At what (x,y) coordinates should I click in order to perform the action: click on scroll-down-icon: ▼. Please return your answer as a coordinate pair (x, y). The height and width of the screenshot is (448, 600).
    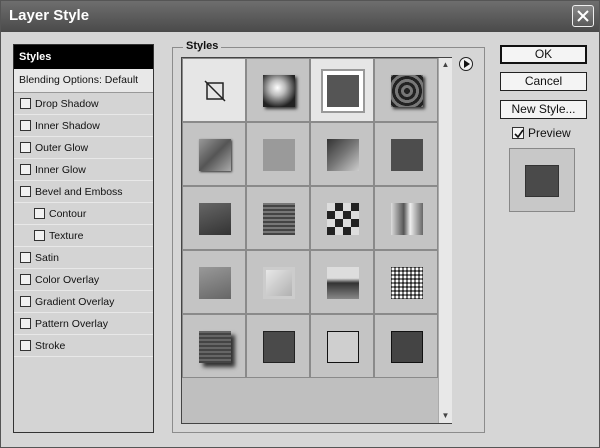
    Looking at the image, I should click on (445, 416).